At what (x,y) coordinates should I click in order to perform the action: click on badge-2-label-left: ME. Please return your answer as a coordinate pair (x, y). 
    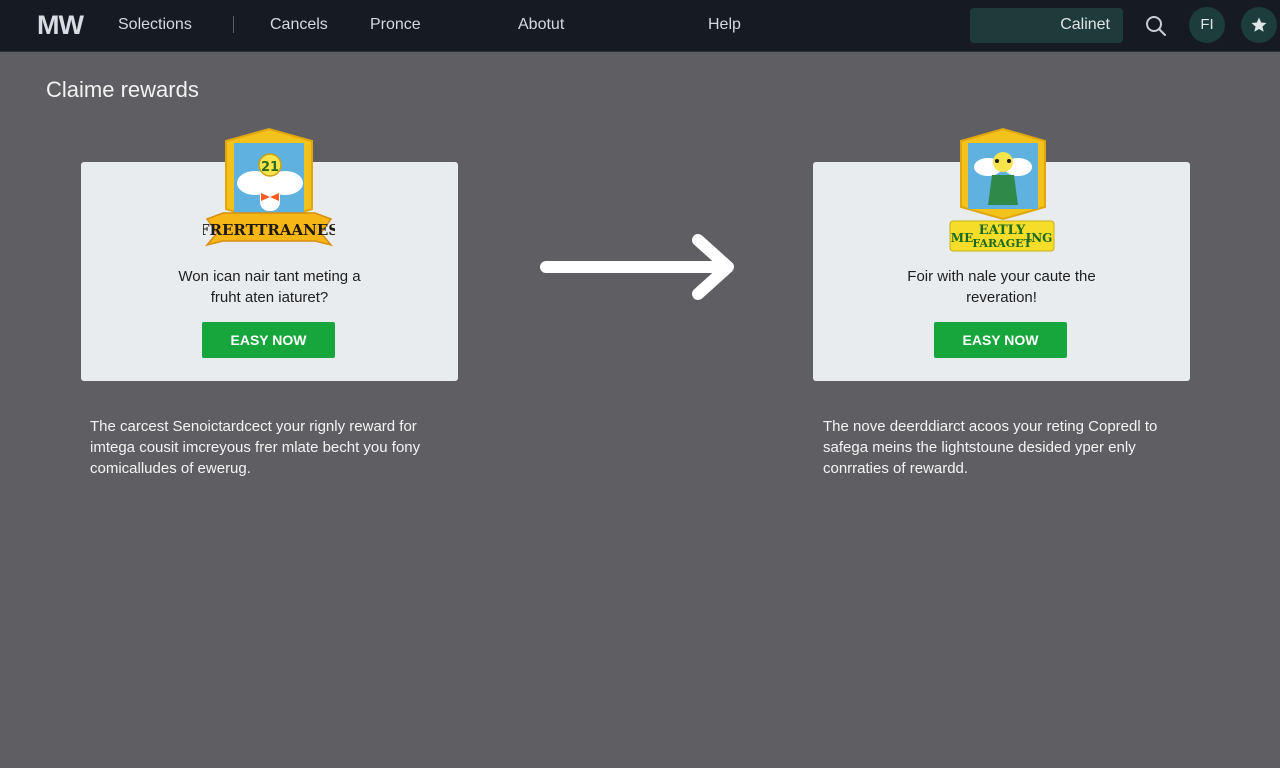
    Looking at the image, I should click on (962, 238).